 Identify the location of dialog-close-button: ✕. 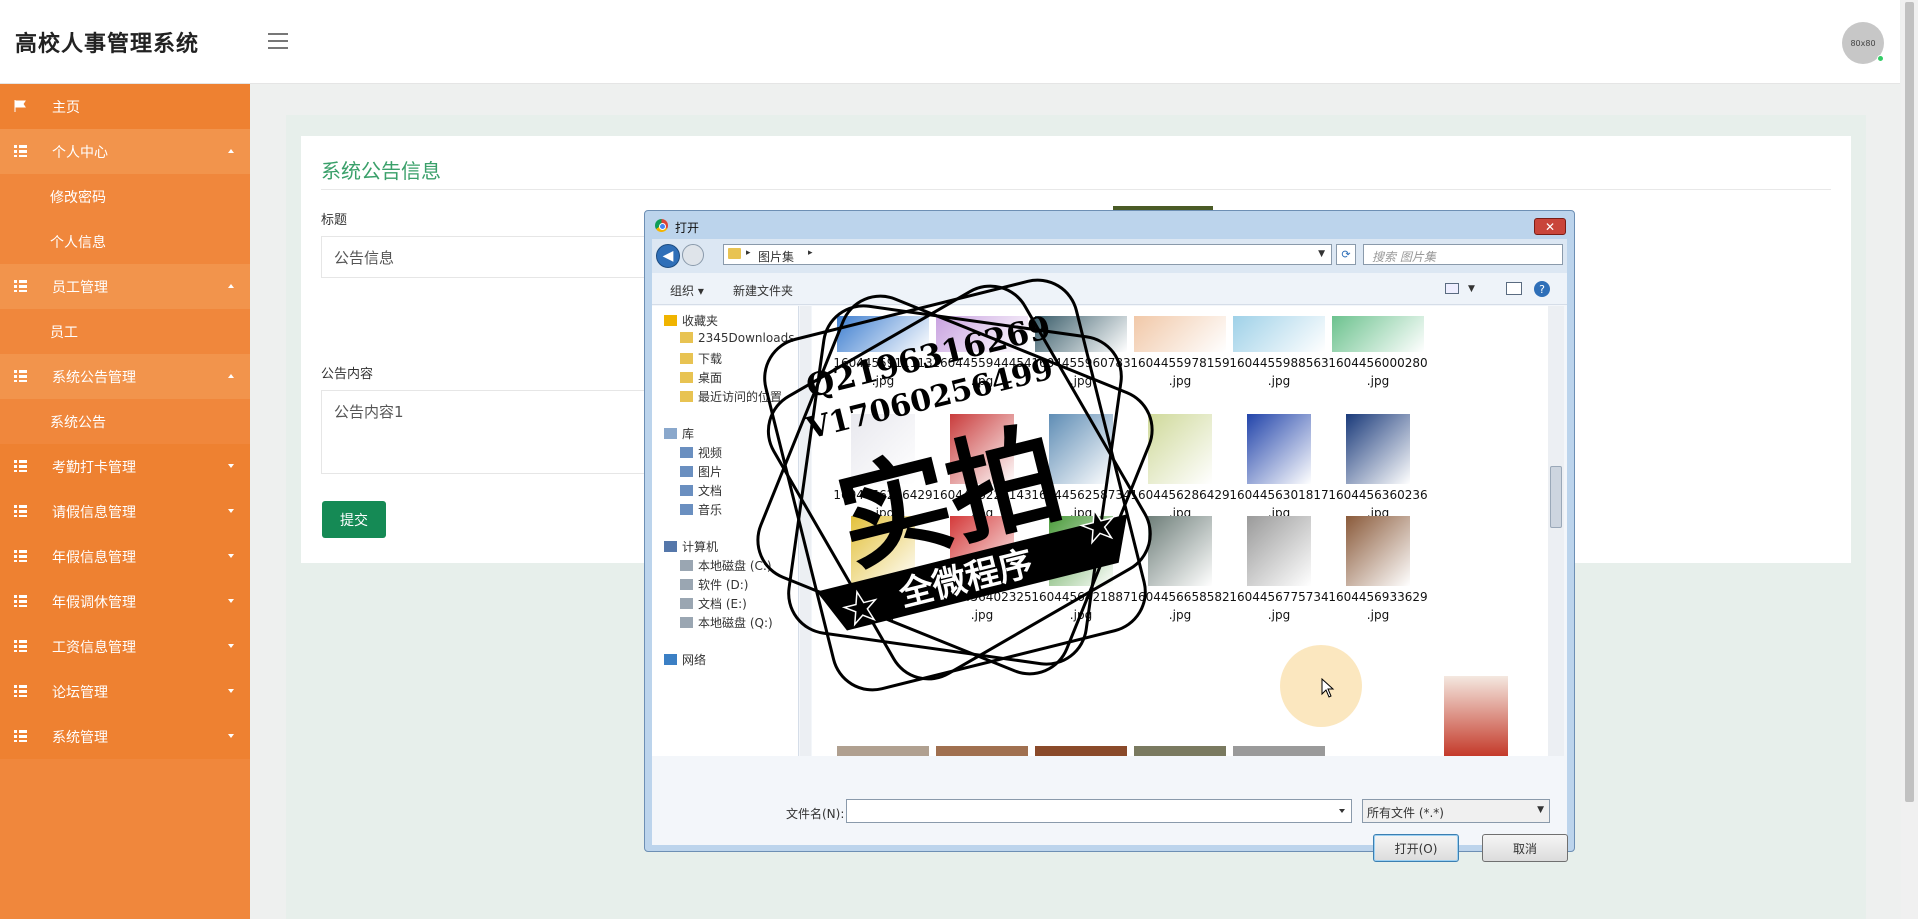
(1550, 226).